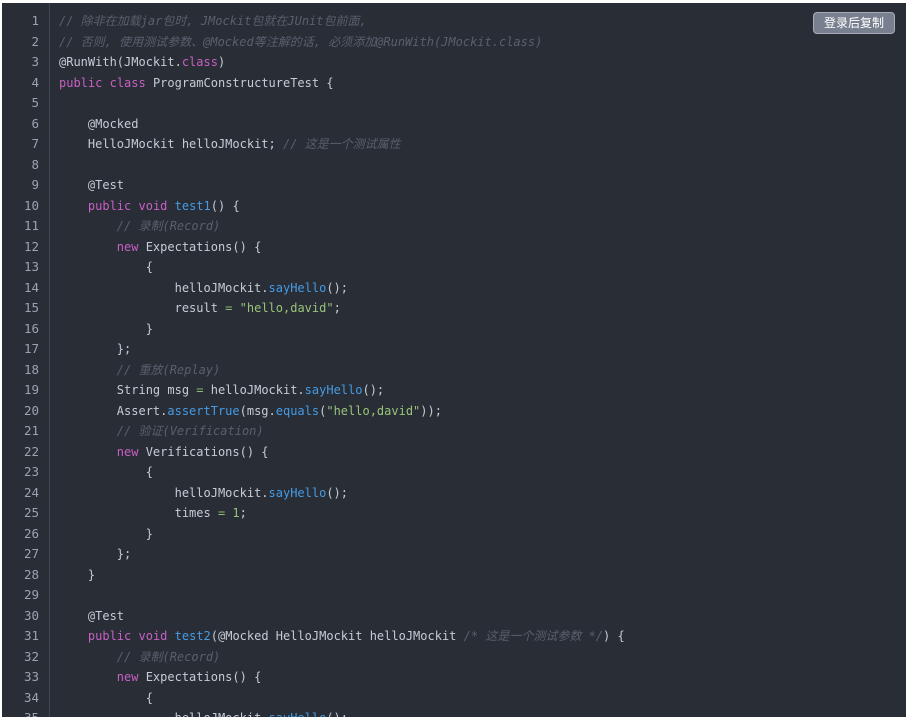 This screenshot has width=918, height=725. I want to click on line-content: {, so click(101, 698).